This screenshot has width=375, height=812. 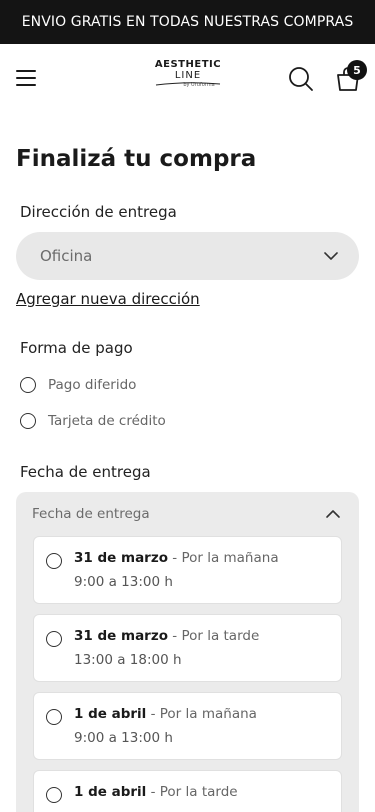 What do you see at coordinates (331, 256) in the screenshot?
I see `chevron-down-icon` at bounding box center [331, 256].